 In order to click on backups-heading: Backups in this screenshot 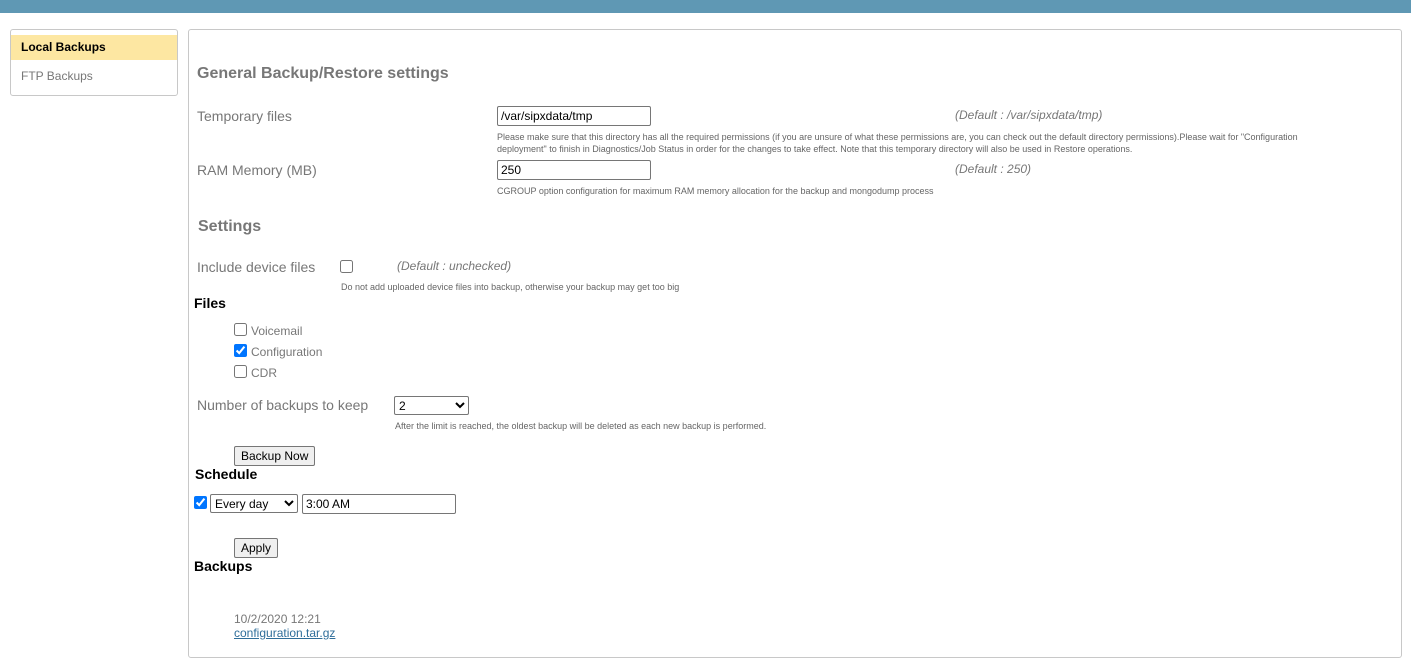, I will do `click(223, 566)`.